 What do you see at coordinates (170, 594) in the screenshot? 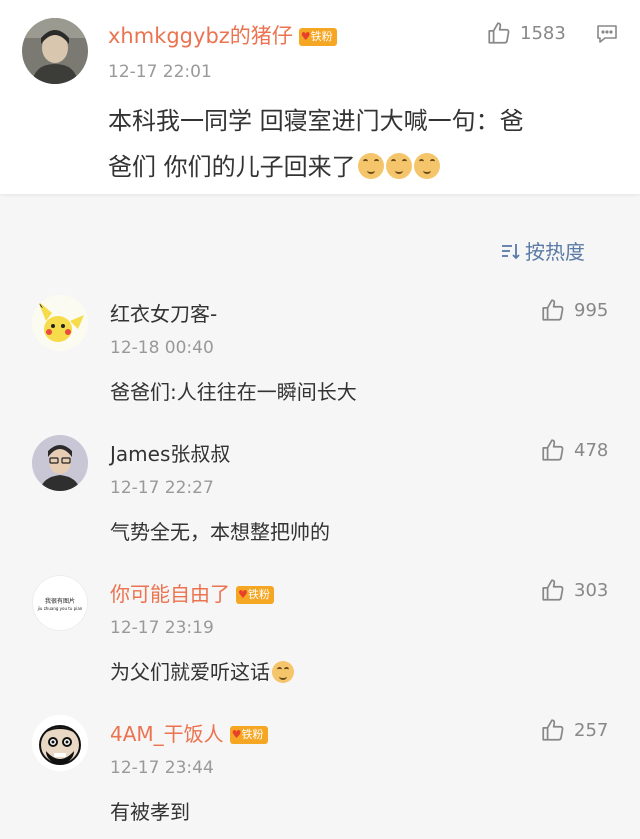
I see `reply-username: 你可能自由了` at bounding box center [170, 594].